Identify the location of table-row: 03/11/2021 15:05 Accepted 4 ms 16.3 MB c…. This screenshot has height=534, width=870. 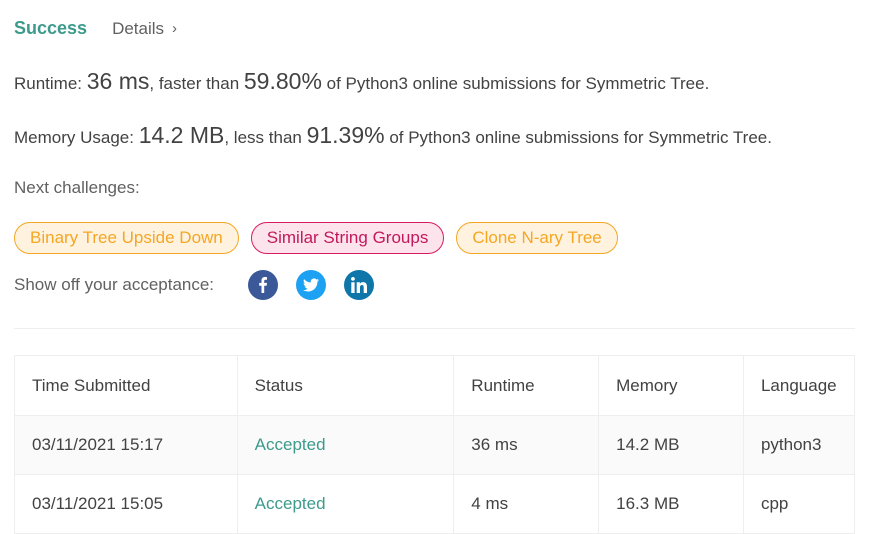
(435, 504).